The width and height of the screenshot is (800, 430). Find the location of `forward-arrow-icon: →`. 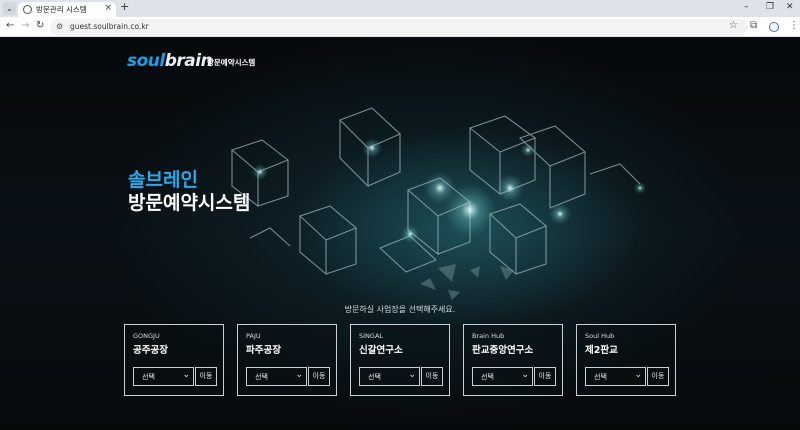

forward-arrow-icon: → is located at coordinates (25, 25).